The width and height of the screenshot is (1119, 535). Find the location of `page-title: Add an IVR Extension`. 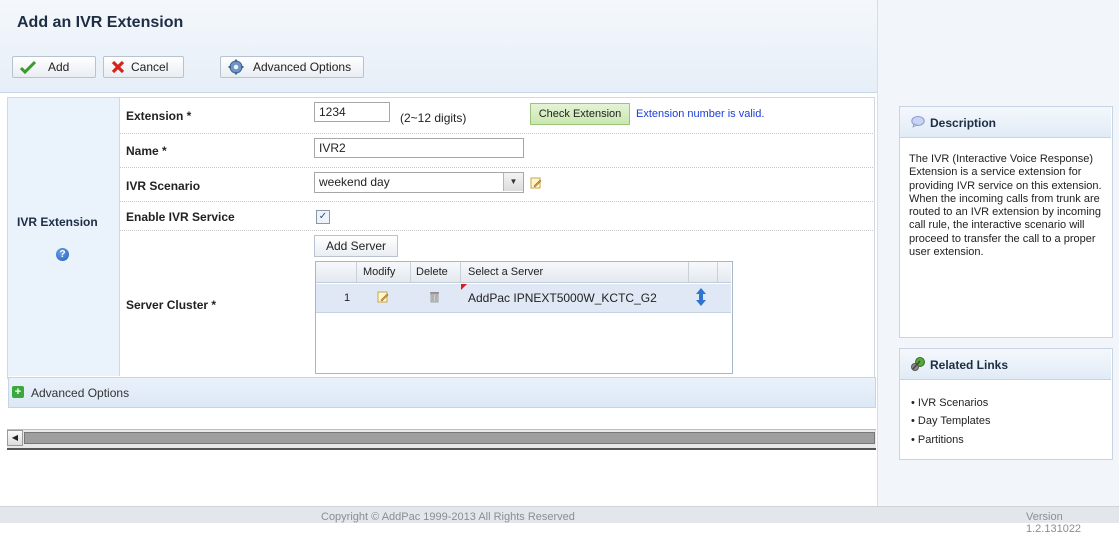

page-title: Add an IVR Extension is located at coordinates (100, 22).